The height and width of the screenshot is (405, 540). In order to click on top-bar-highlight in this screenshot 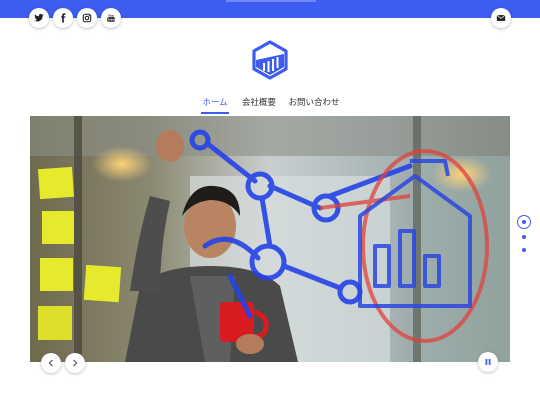, I will do `click(271, 1)`.